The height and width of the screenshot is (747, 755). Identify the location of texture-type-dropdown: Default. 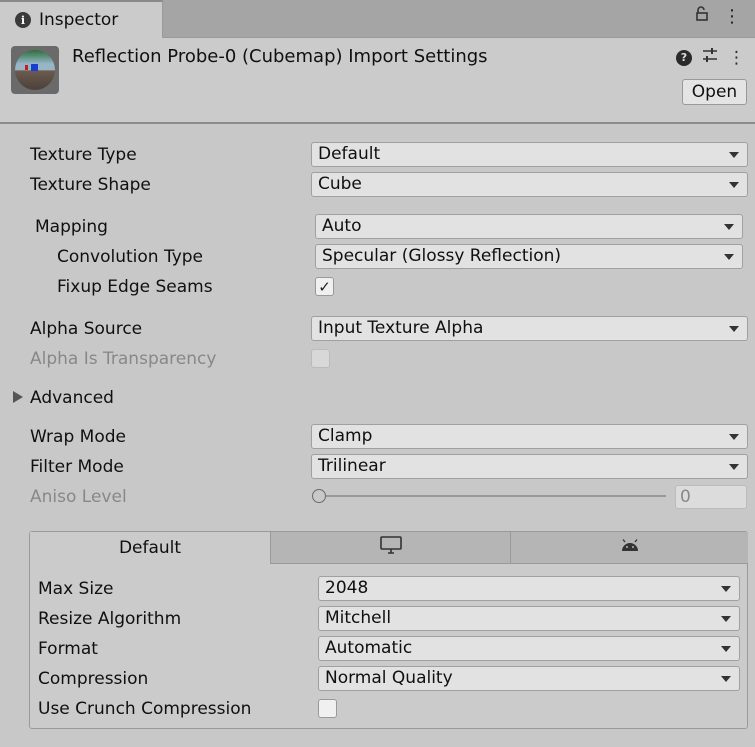
(529, 154).